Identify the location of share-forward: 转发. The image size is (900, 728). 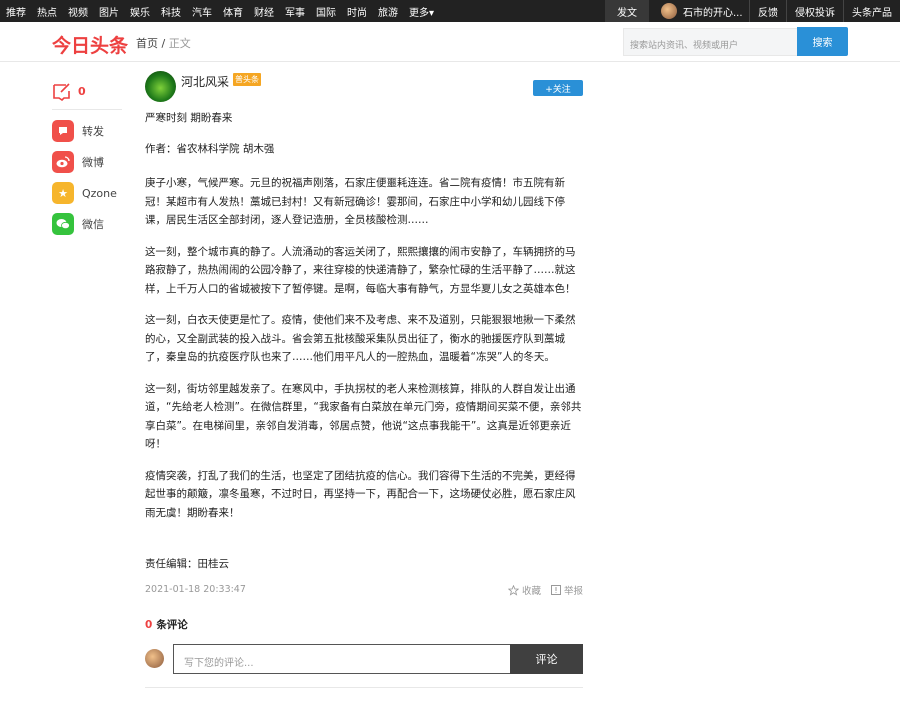
(87, 131).